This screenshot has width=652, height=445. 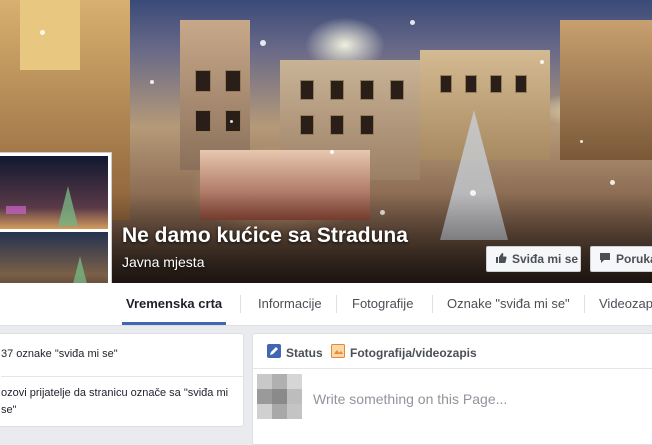 I want to click on message-icon, so click(x=605, y=259).